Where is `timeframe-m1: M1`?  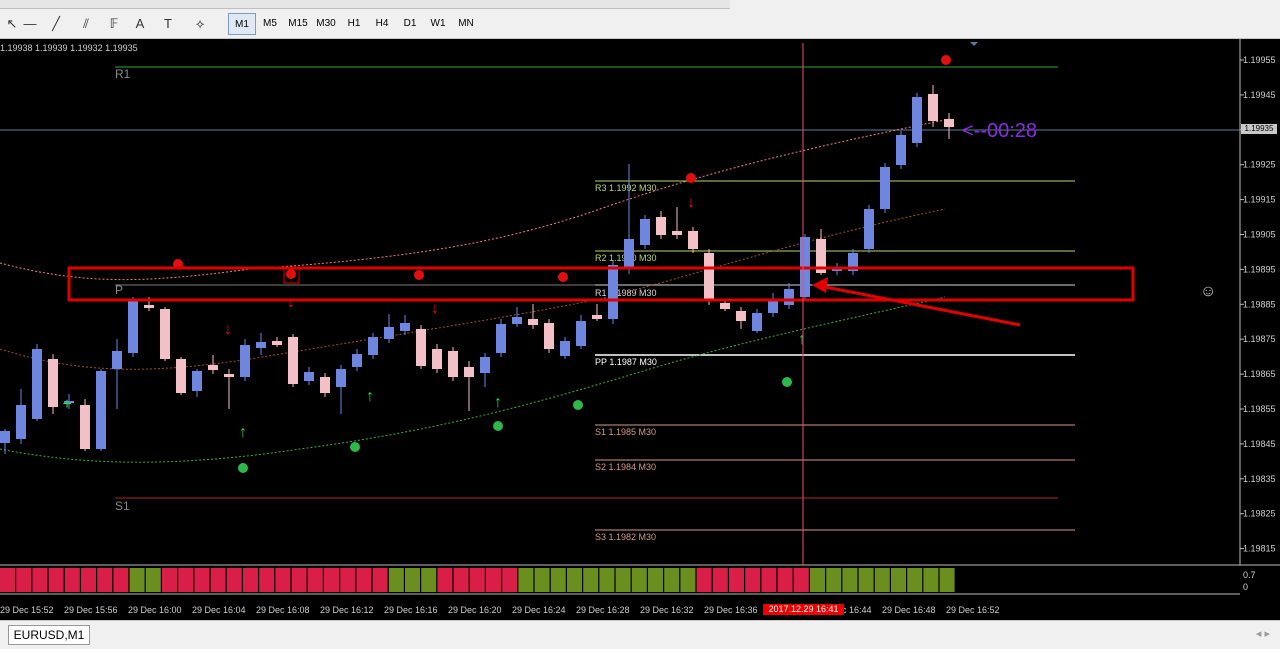 timeframe-m1: M1 is located at coordinates (242, 24).